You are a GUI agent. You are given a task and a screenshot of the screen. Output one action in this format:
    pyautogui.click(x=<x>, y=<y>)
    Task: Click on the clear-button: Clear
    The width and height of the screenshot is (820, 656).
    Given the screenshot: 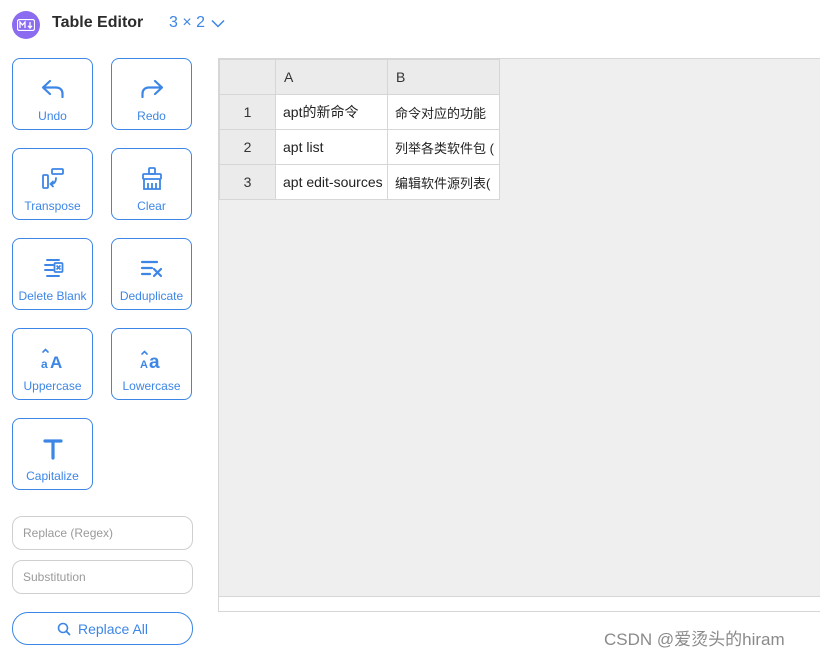 What is the action you would take?
    pyautogui.click(x=151, y=184)
    